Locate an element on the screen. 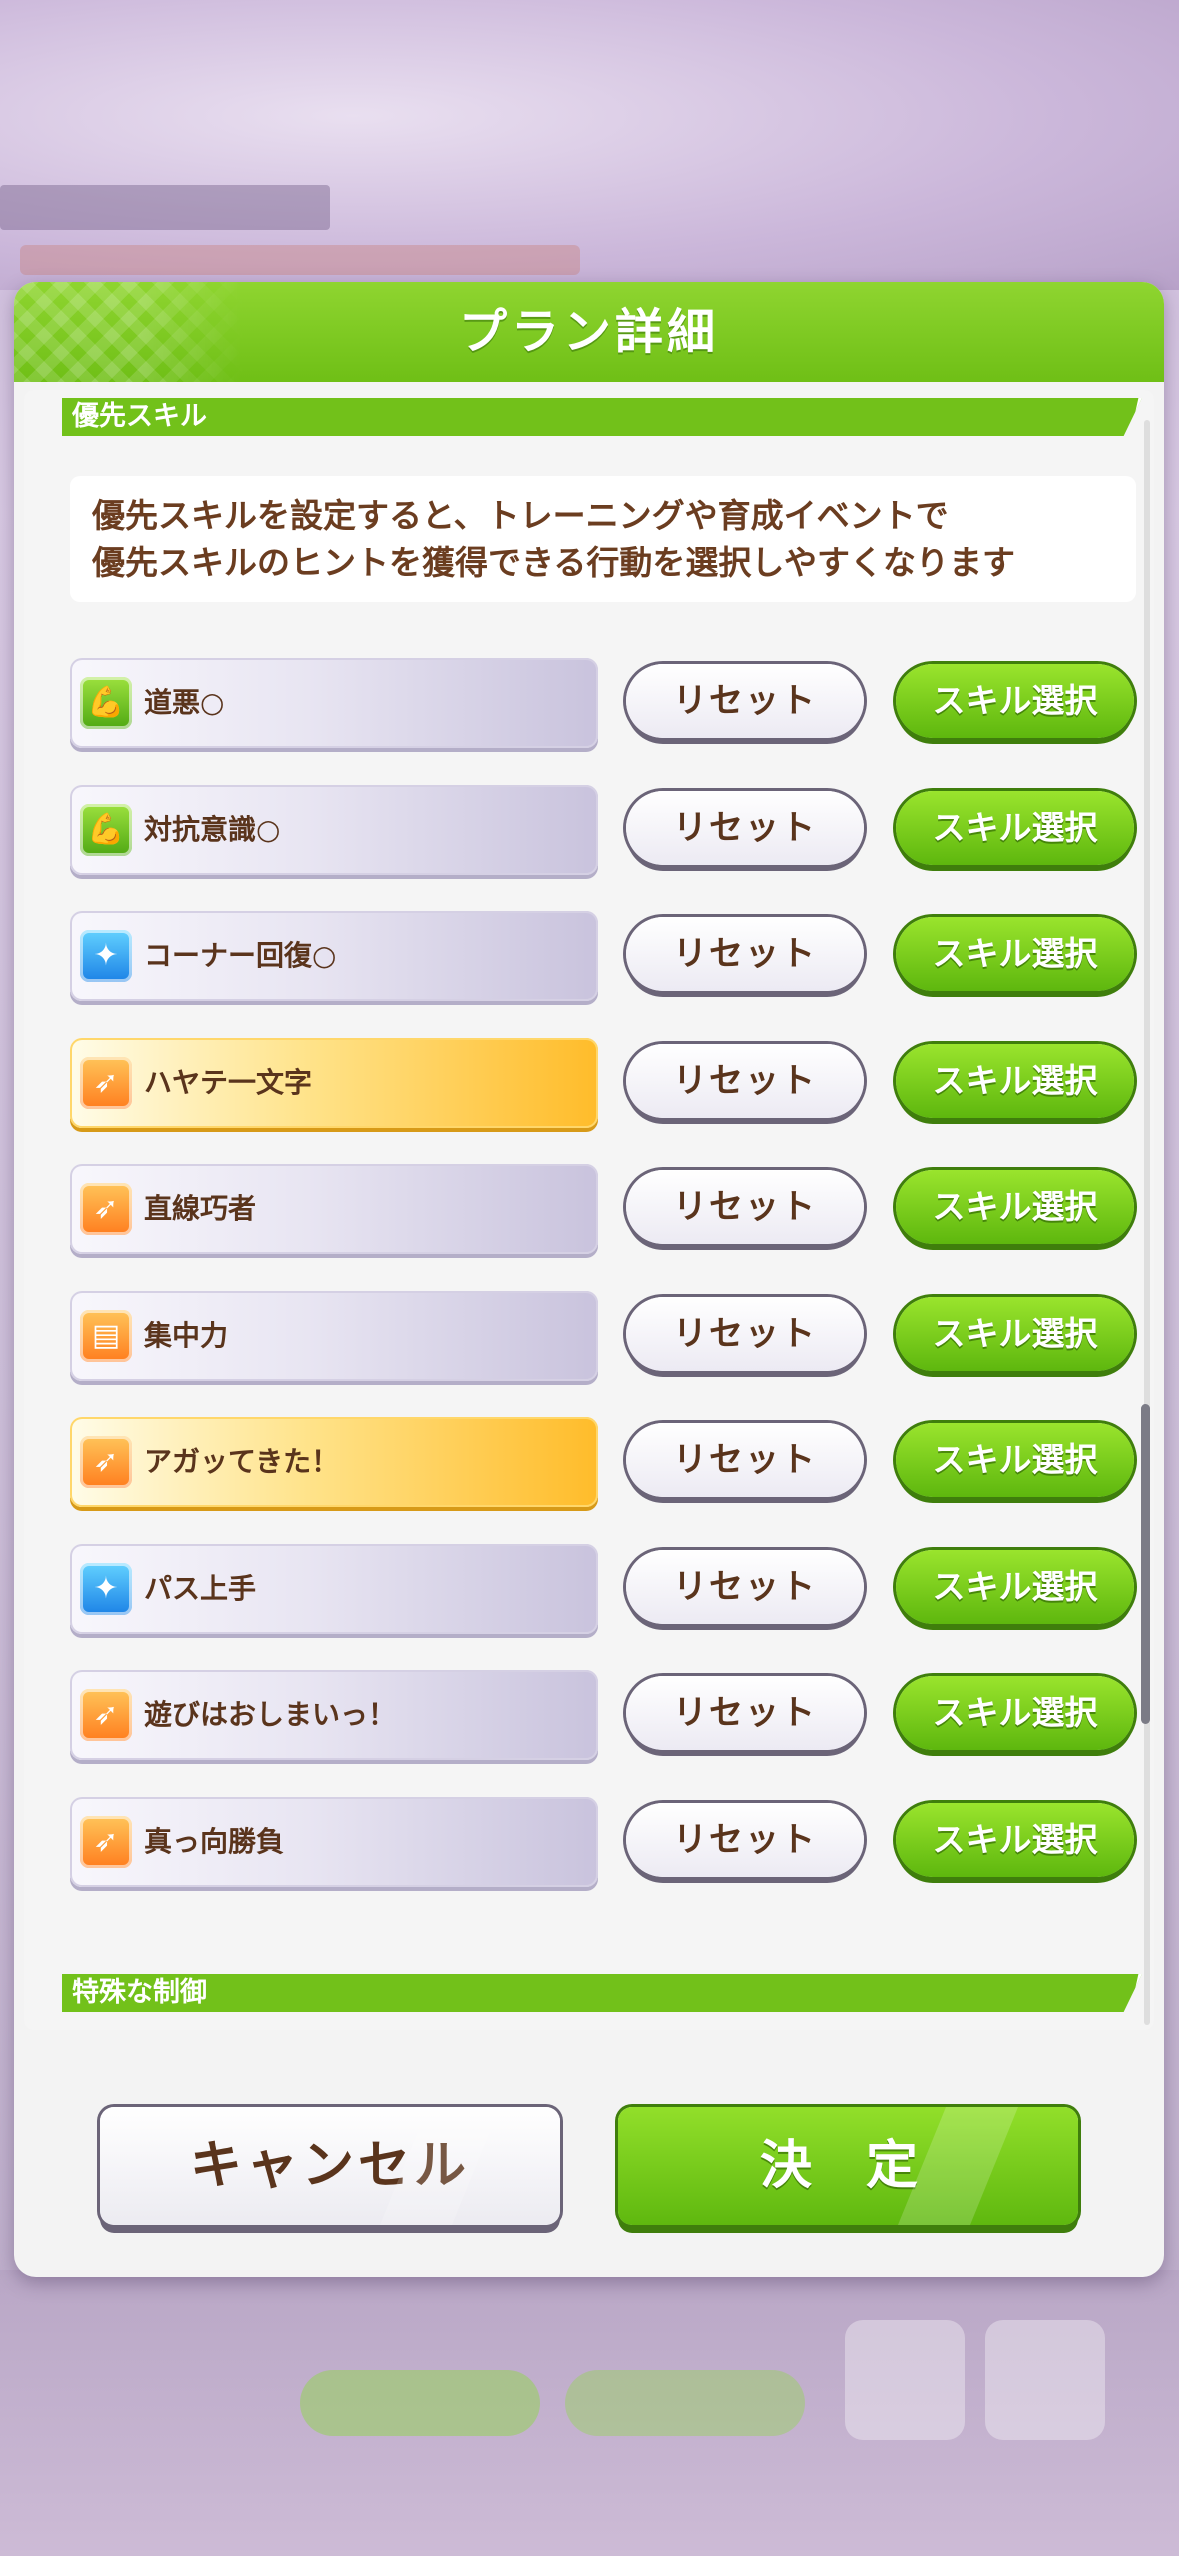  skill-row: 💪 道悪○ リセット スキル選択 is located at coordinates (603, 706).